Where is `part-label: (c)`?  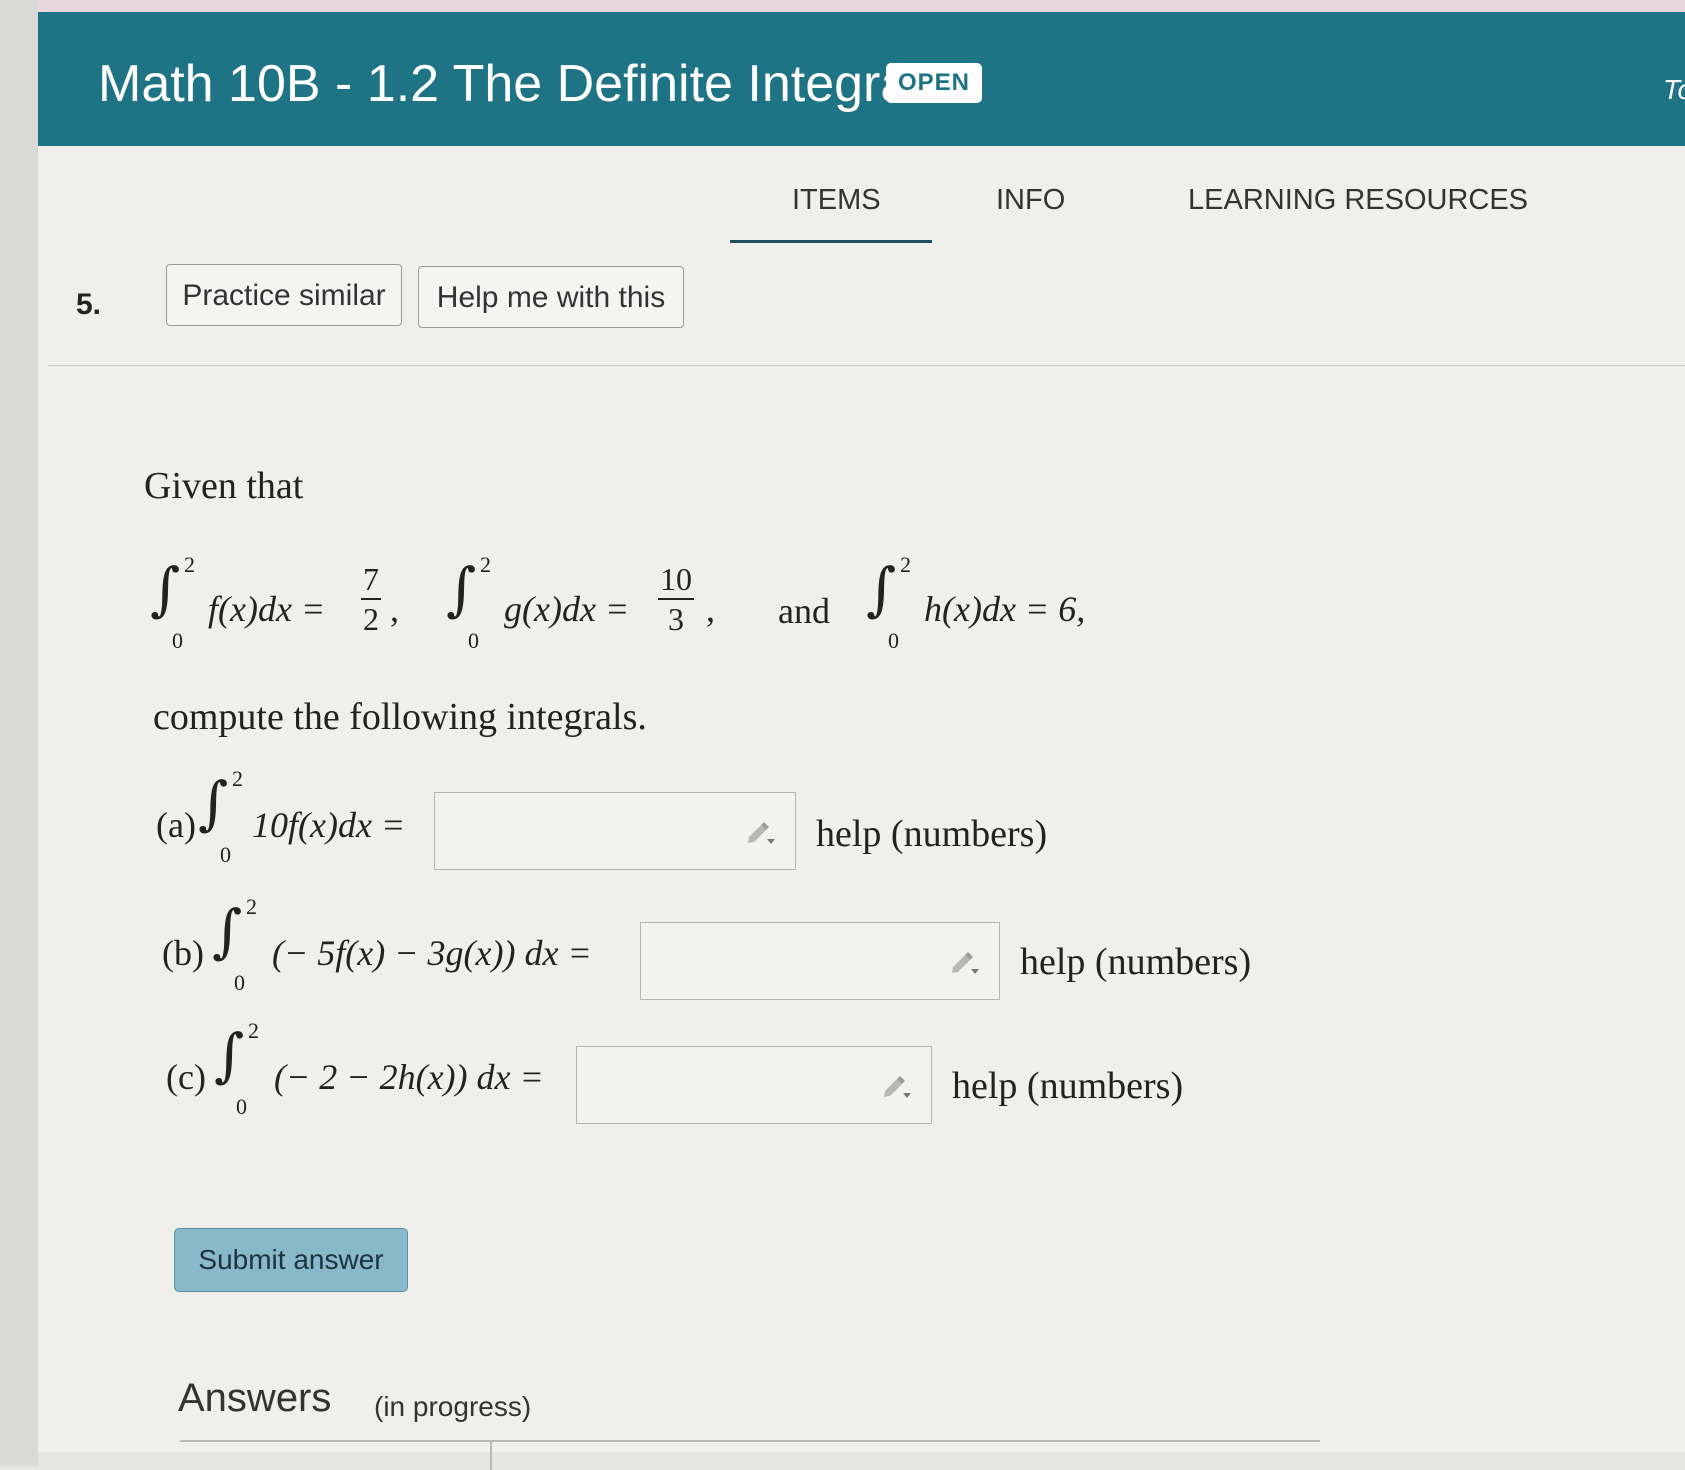 part-label: (c) is located at coordinates (186, 1077).